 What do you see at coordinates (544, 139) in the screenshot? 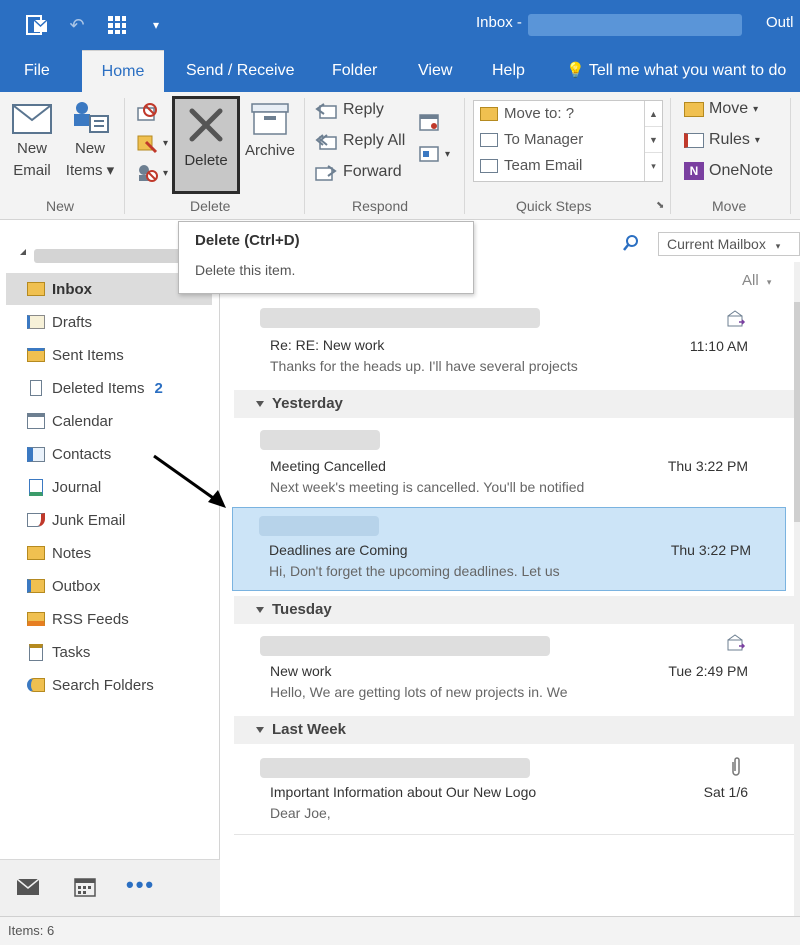
I see `to-manager-label: To Manager` at bounding box center [544, 139].